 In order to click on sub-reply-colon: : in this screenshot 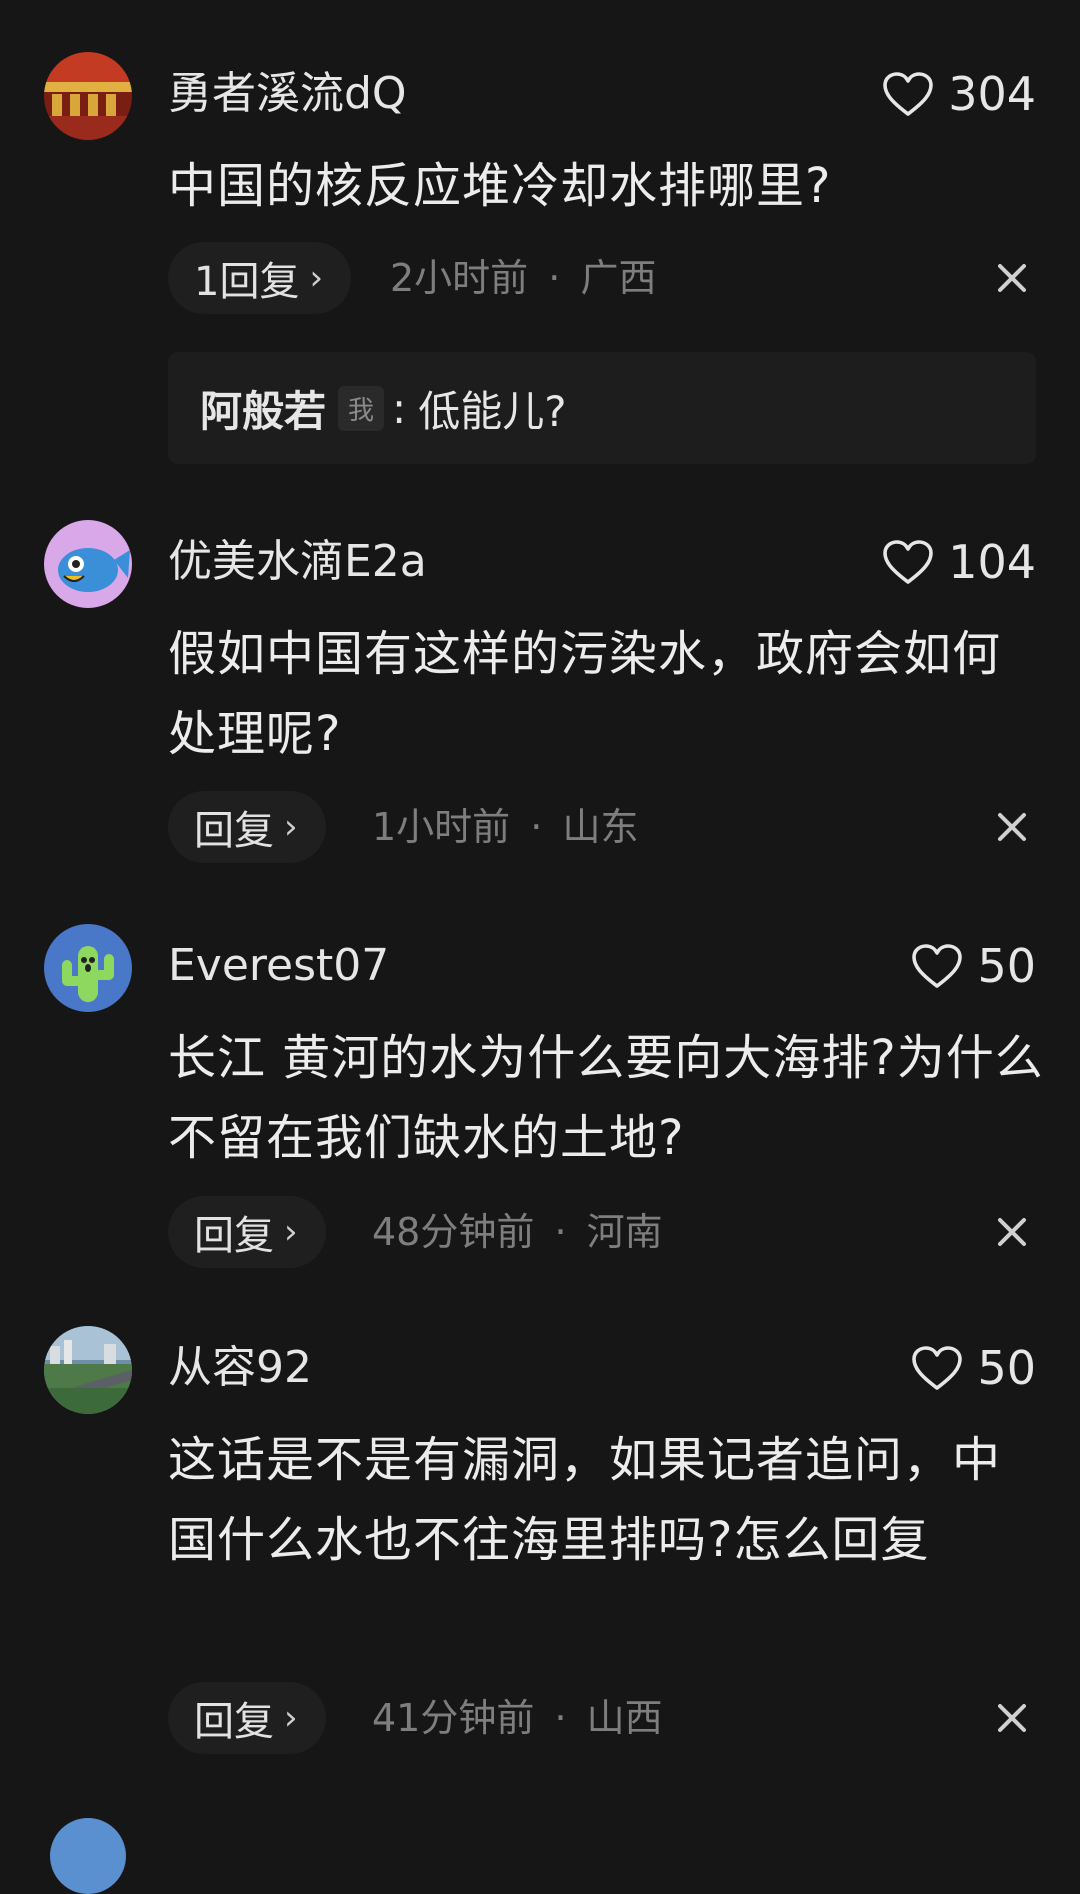, I will do `click(399, 408)`.